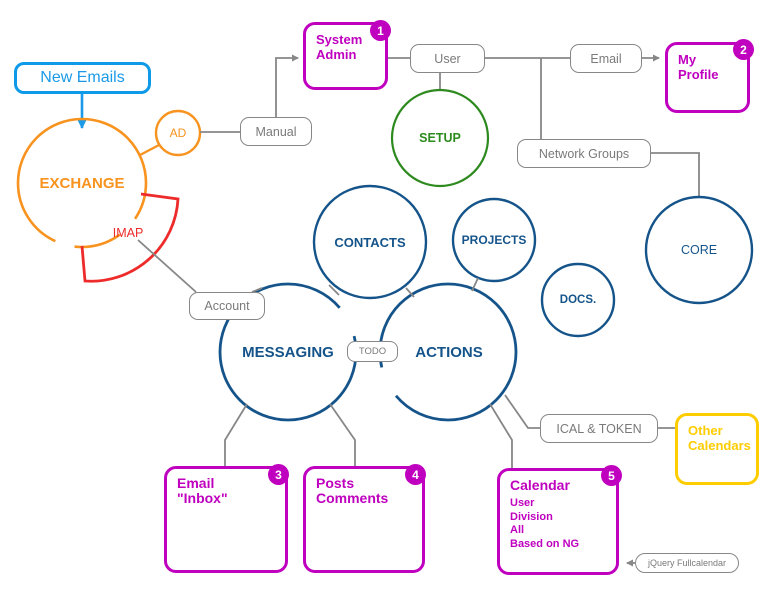  Describe the element at coordinates (743, 49) in the screenshot. I see `my-profile-badge: 2` at that location.